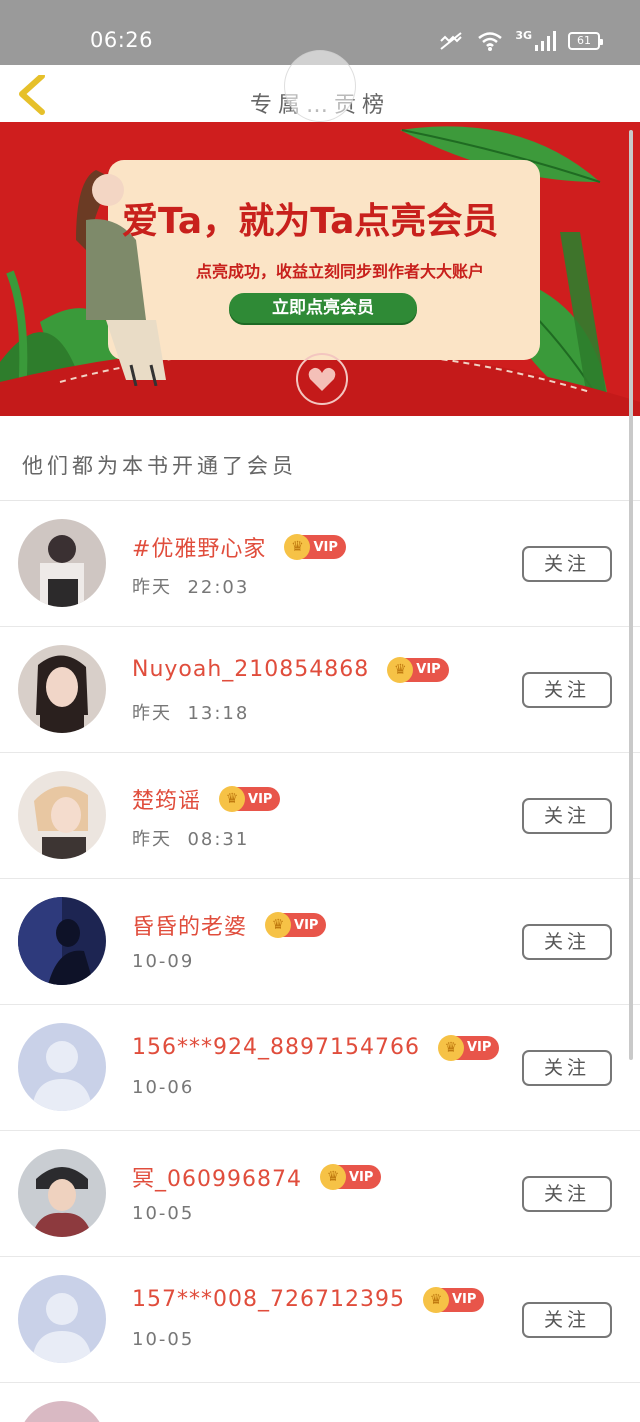 This screenshot has width=640, height=1422. I want to click on wifi-icon, so click(490, 41).